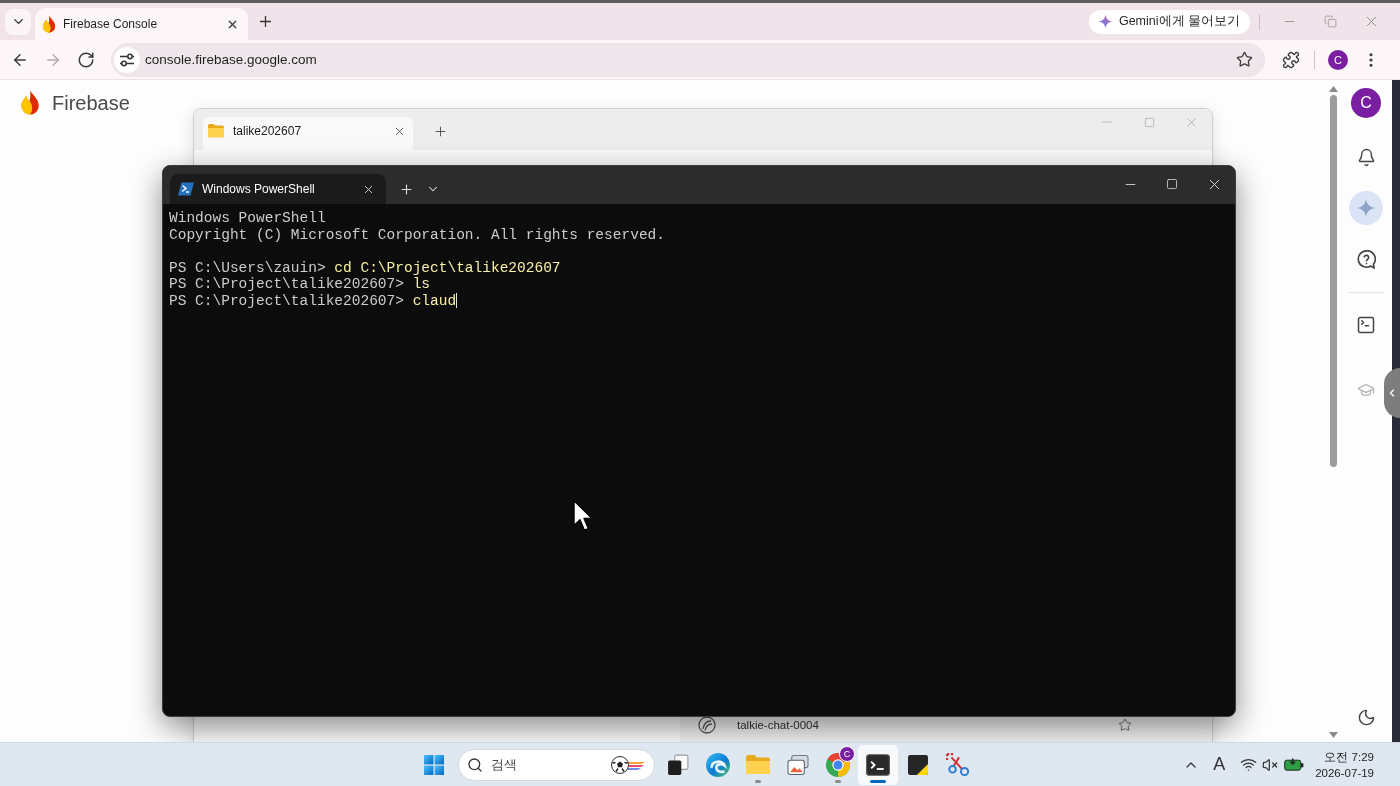 The image size is (1400, 786). What do you see at coordinates (847, 753) in the screenshot?
I see `profile-badge: C` at bounding box center [847, 753].